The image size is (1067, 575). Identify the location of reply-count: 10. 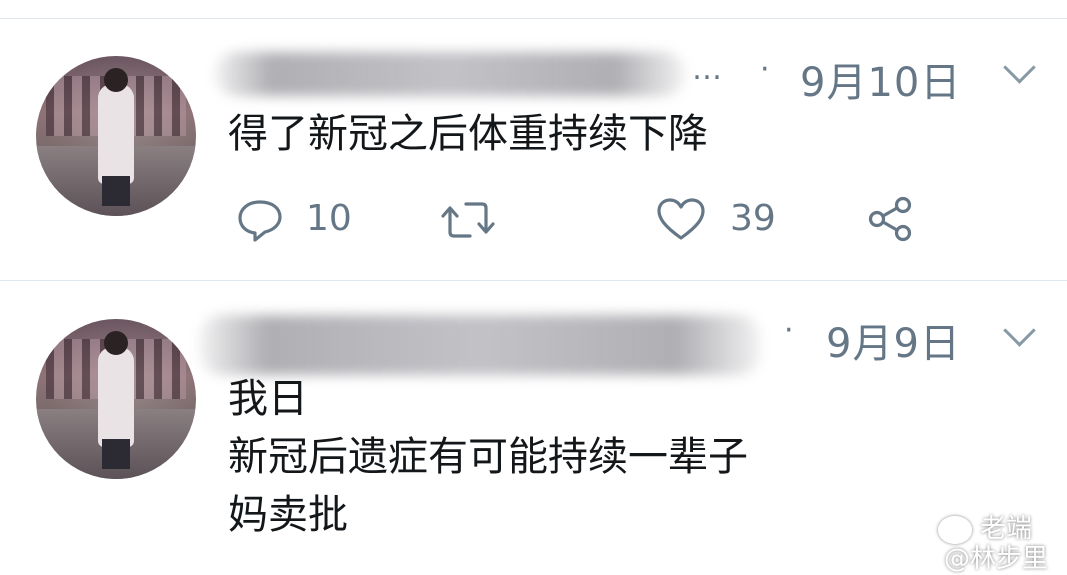
(329, 218).